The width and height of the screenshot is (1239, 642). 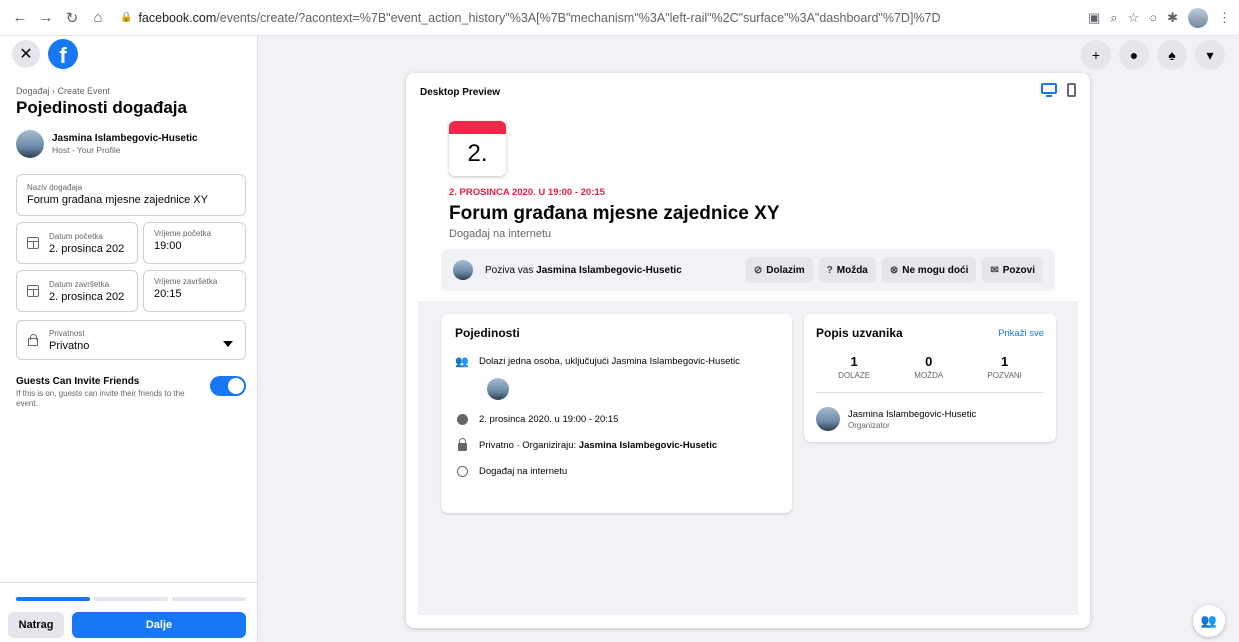 What do you see at coordinates (36, 625) in the screenshot?
I see `back-button: Natrag` at bounding box center [36, 625].